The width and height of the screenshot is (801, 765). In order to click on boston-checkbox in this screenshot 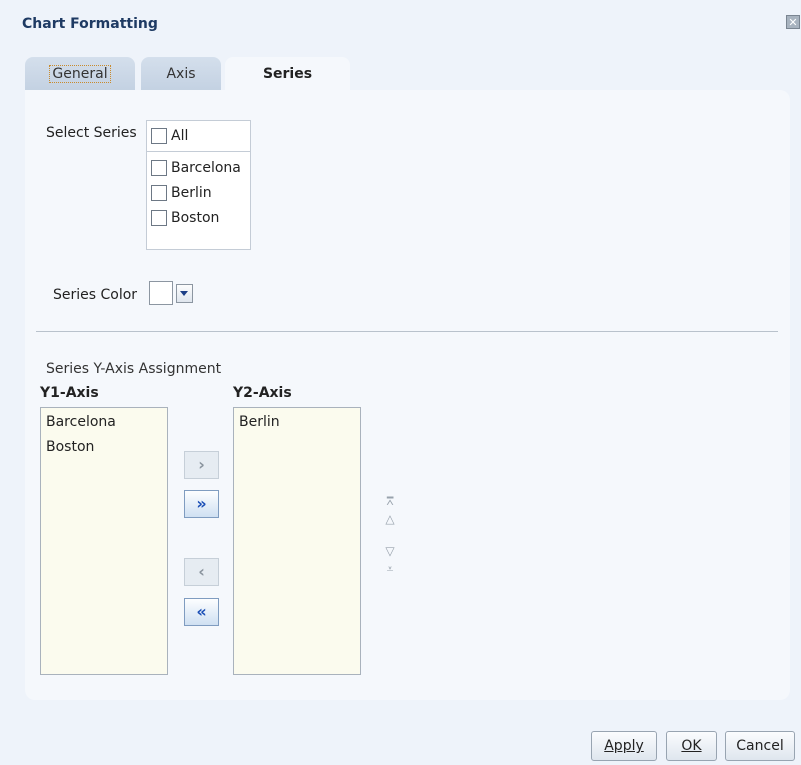, I will do `click(159, 218)`.